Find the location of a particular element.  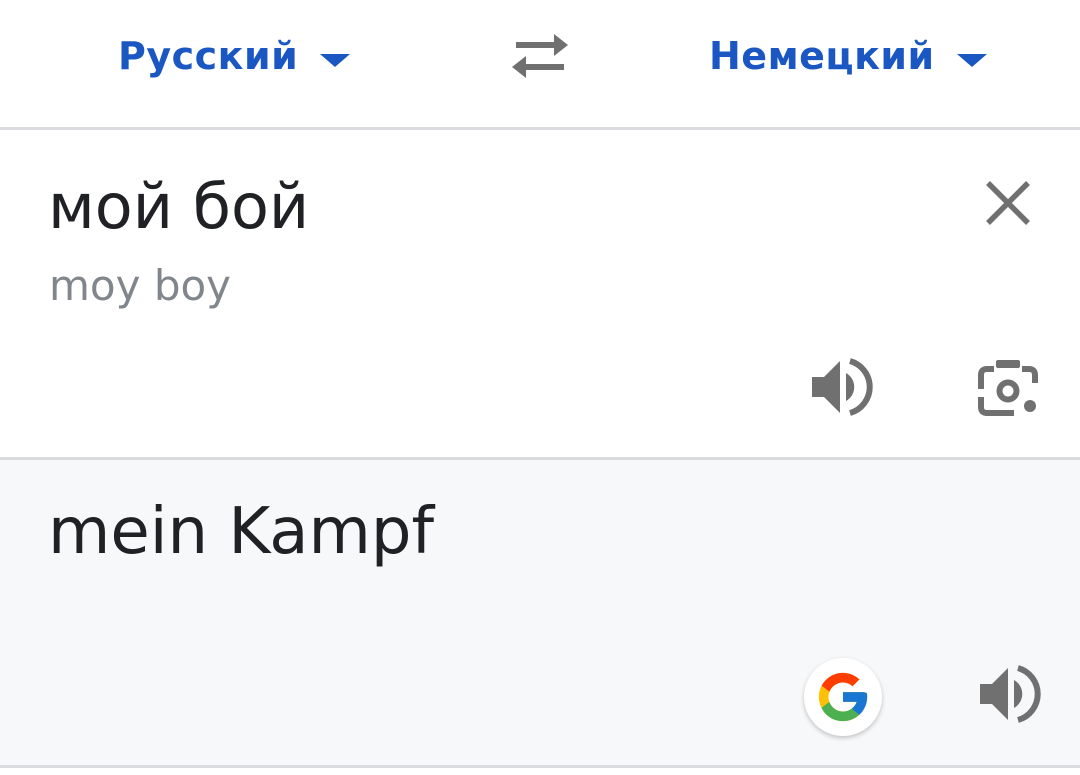

camera-translate-button is located at coordinates (1008, 387).